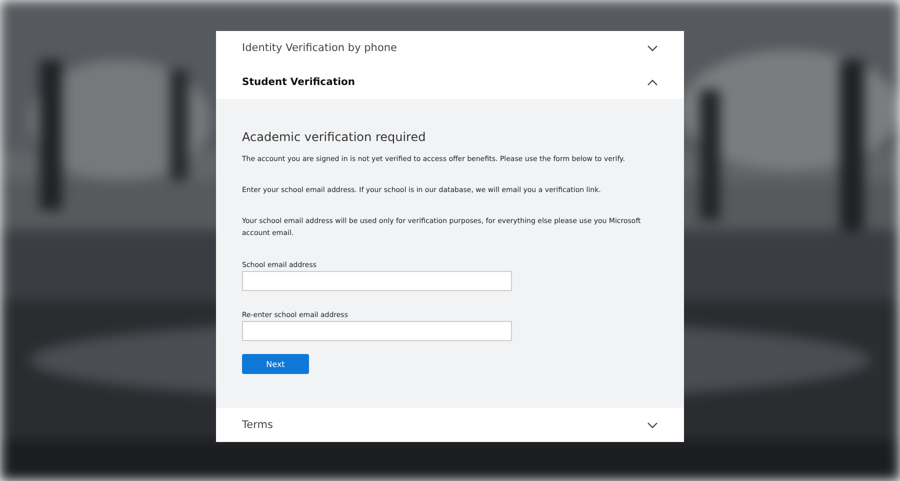  Describe the element at coordinates (257, 425) in the screenshot. I see `section-title: Terms` at that location.